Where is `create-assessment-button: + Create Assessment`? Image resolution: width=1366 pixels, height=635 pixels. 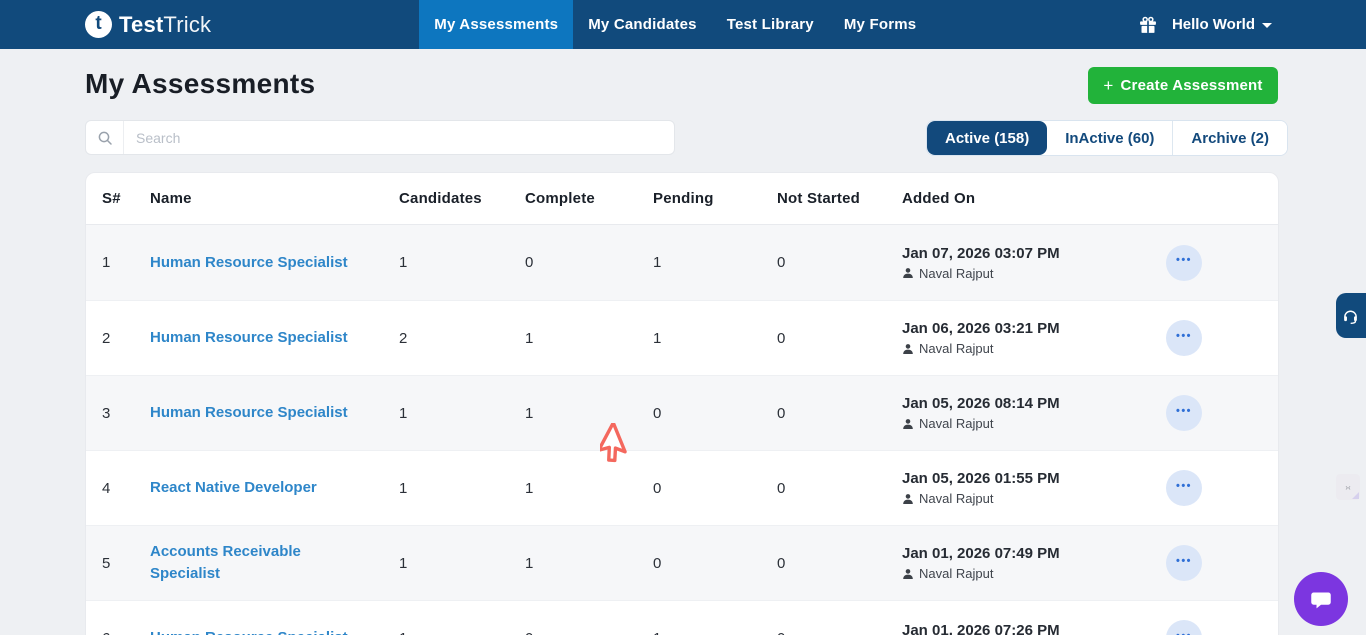 create-assessment-button: + Create Assessment is located at coordinates (1183, 85).